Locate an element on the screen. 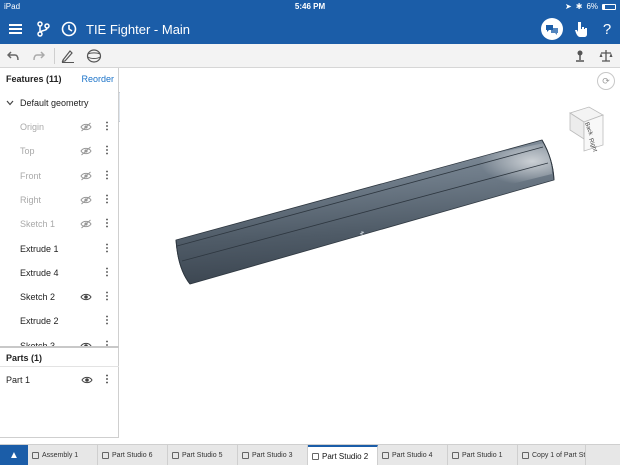  chat-bubbles-icon is located at coordinates (552, 29).